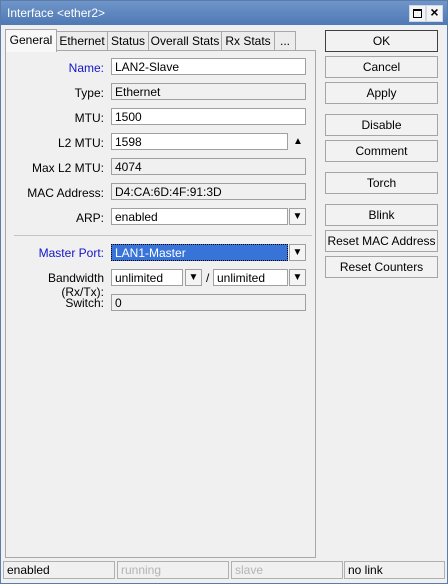 The height and width of the screenshot is (584, 448). I want to click on separator, so click(163, 235).